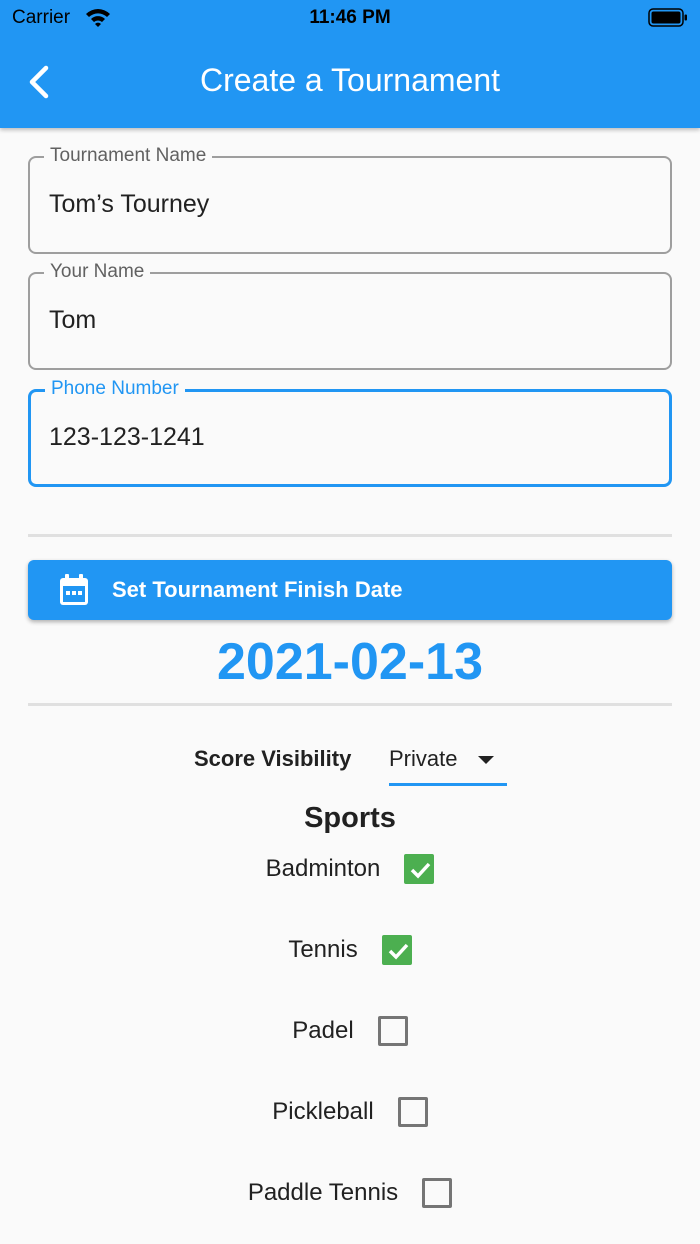 This screenshot has height=1244, width=700. Describe the element at coordinates (350, 199) in the screenshot. I see `tournament-name-field: Tournament Name Tom’s Tourney` at that location.